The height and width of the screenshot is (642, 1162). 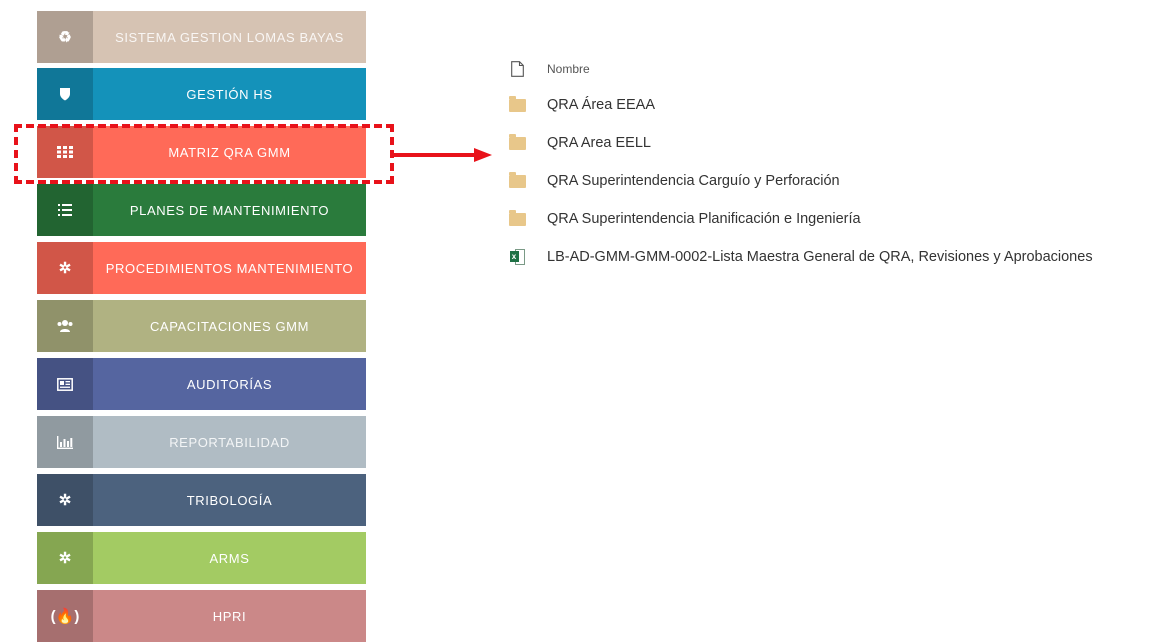 I want to click on nav-tile-label: GESTIÓN HS, so click(x=229, y=94).